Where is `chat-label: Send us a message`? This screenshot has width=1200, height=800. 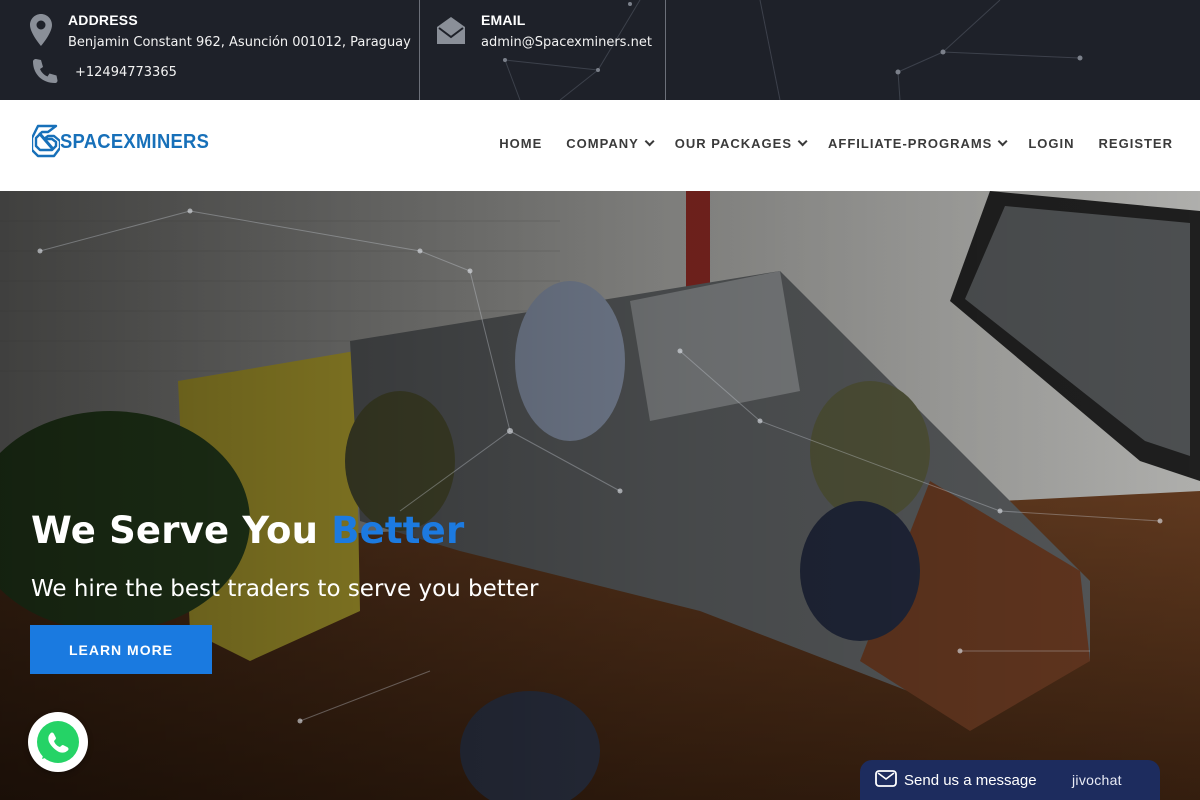 chat-label: Send us a message is located at coordinates (970, 780).